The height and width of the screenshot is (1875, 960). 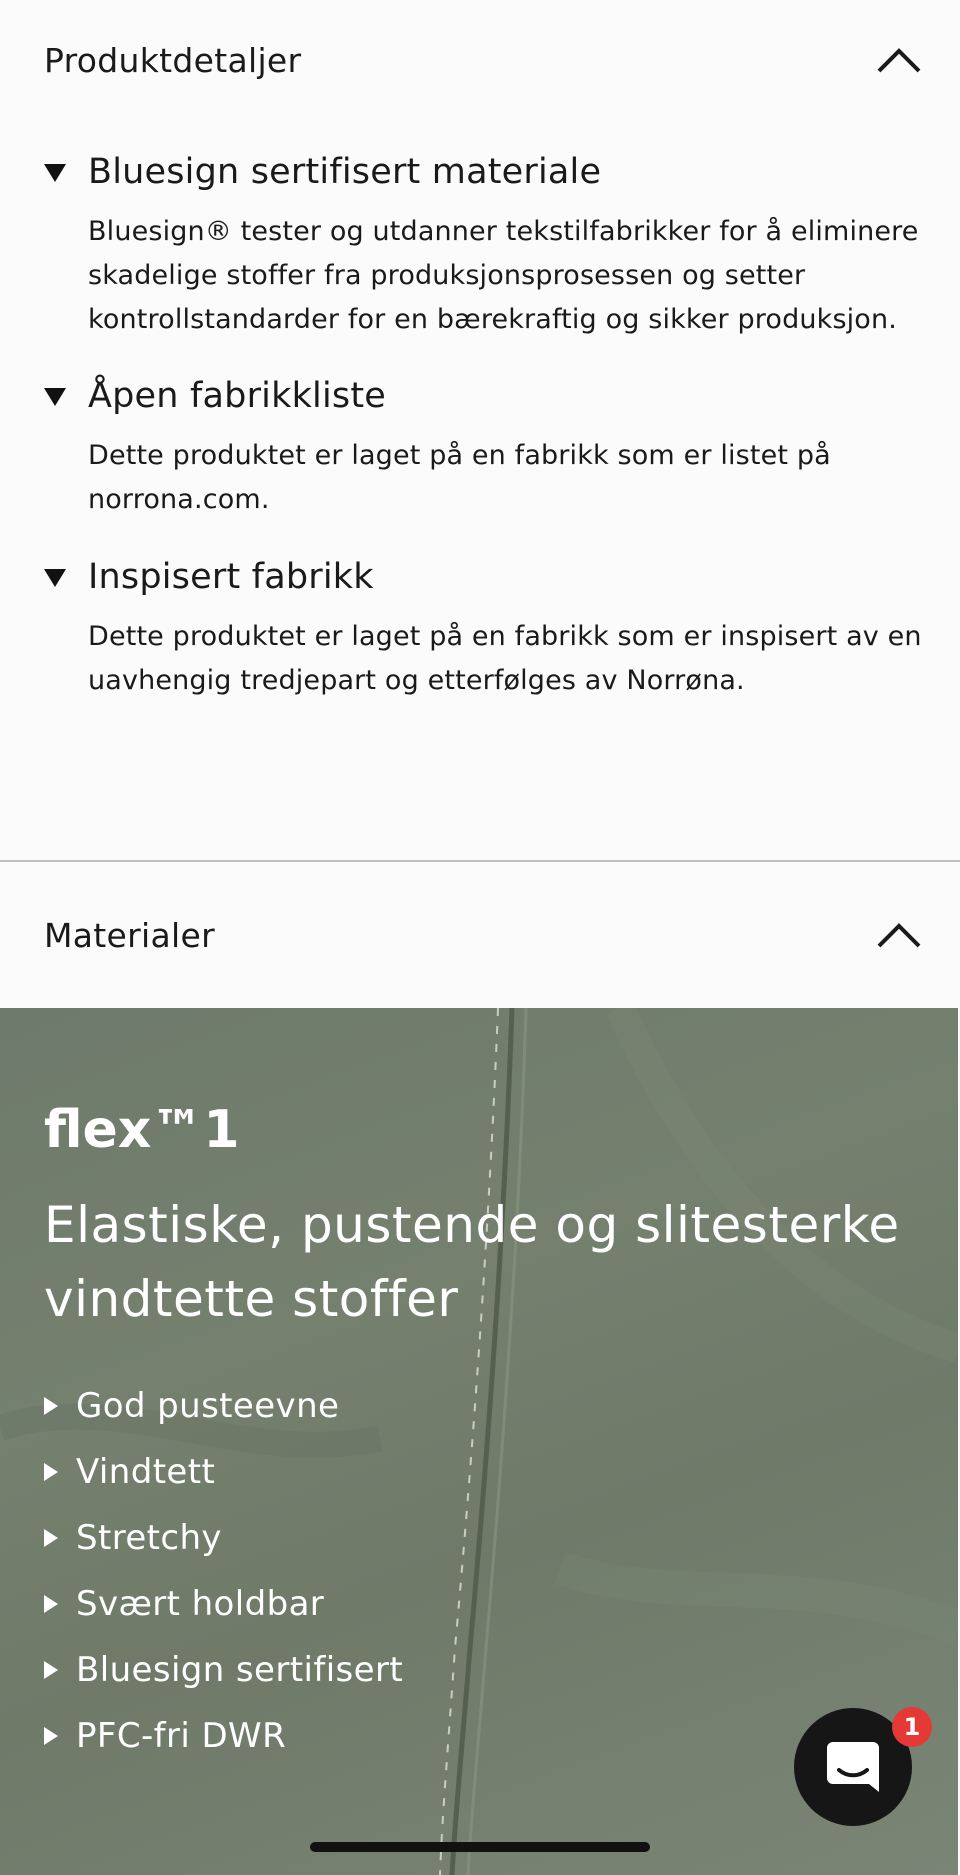 I want to click on detail-item-title: Inspisert fabrikk, so click(x=231, y=577).